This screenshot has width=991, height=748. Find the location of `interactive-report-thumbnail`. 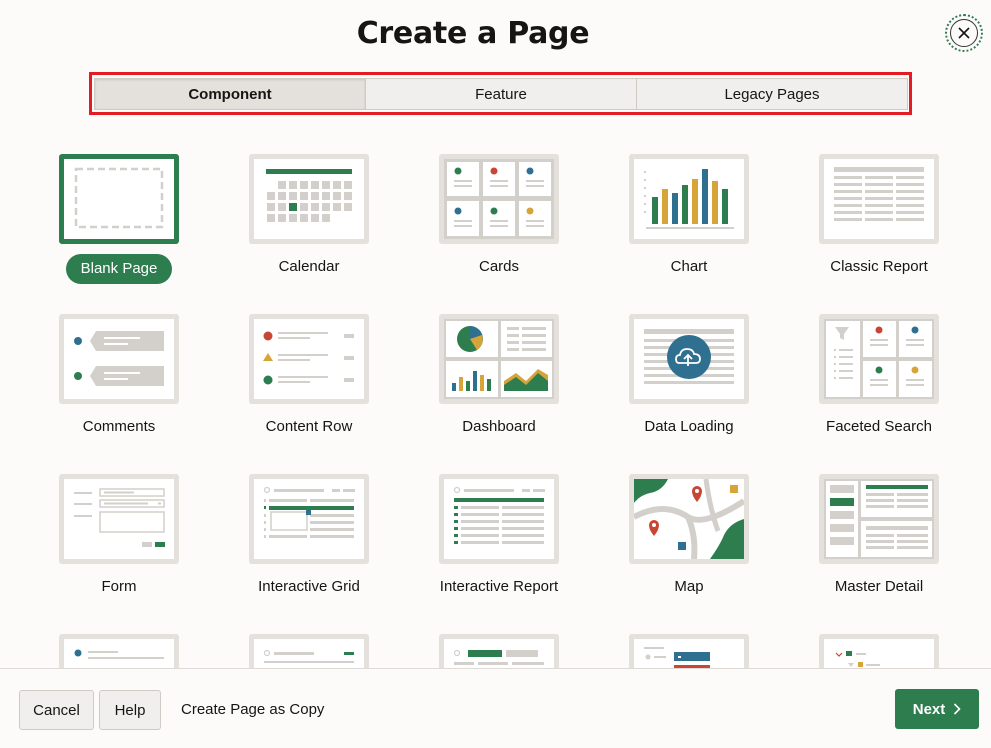

interactive-report-thumbnail is located at coordinates (499, 519).